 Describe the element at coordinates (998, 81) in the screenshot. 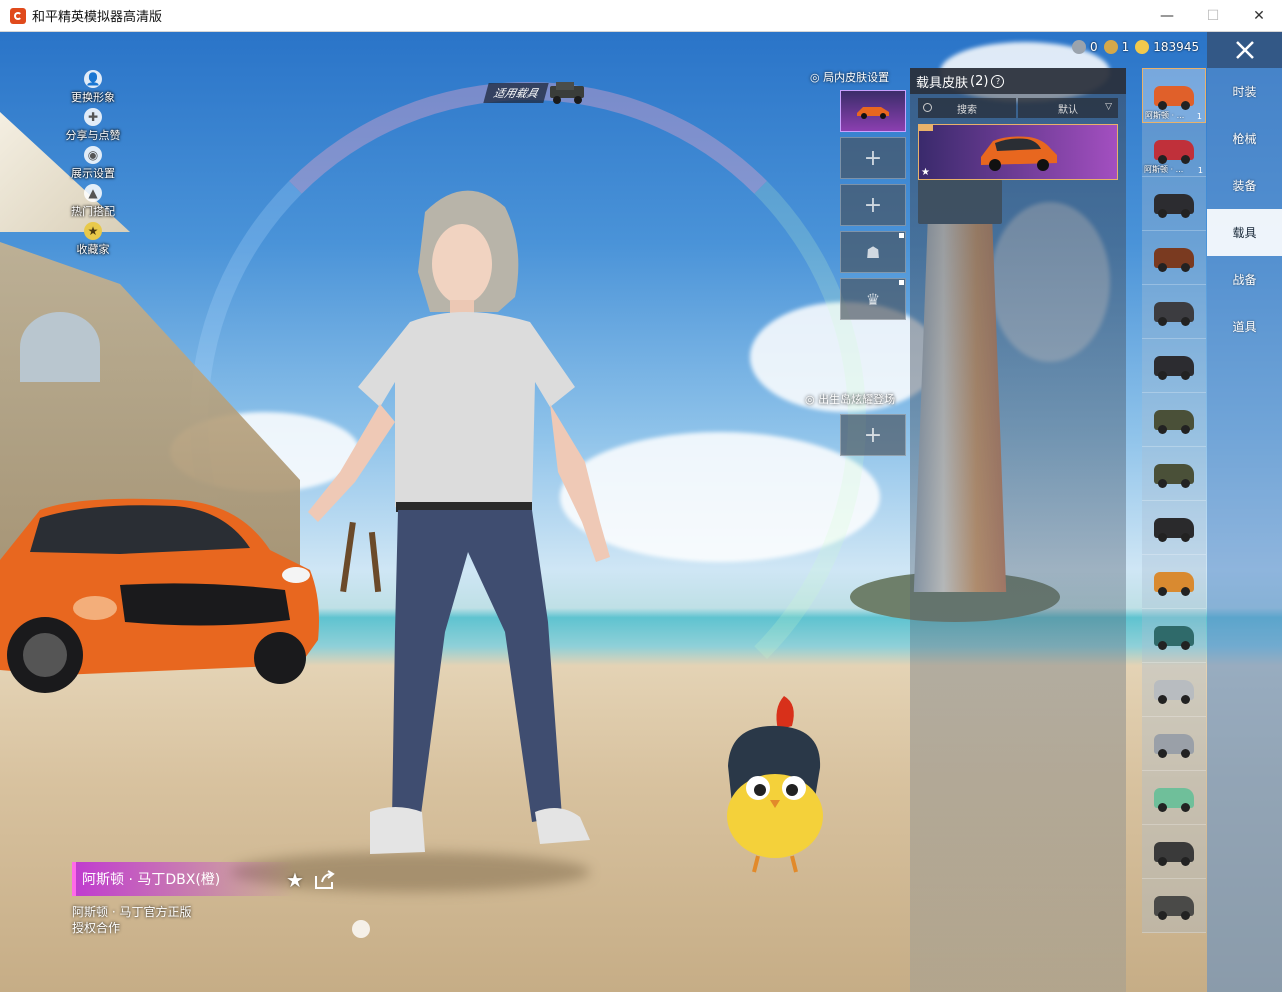

I see `help-icon: ?` at that location.